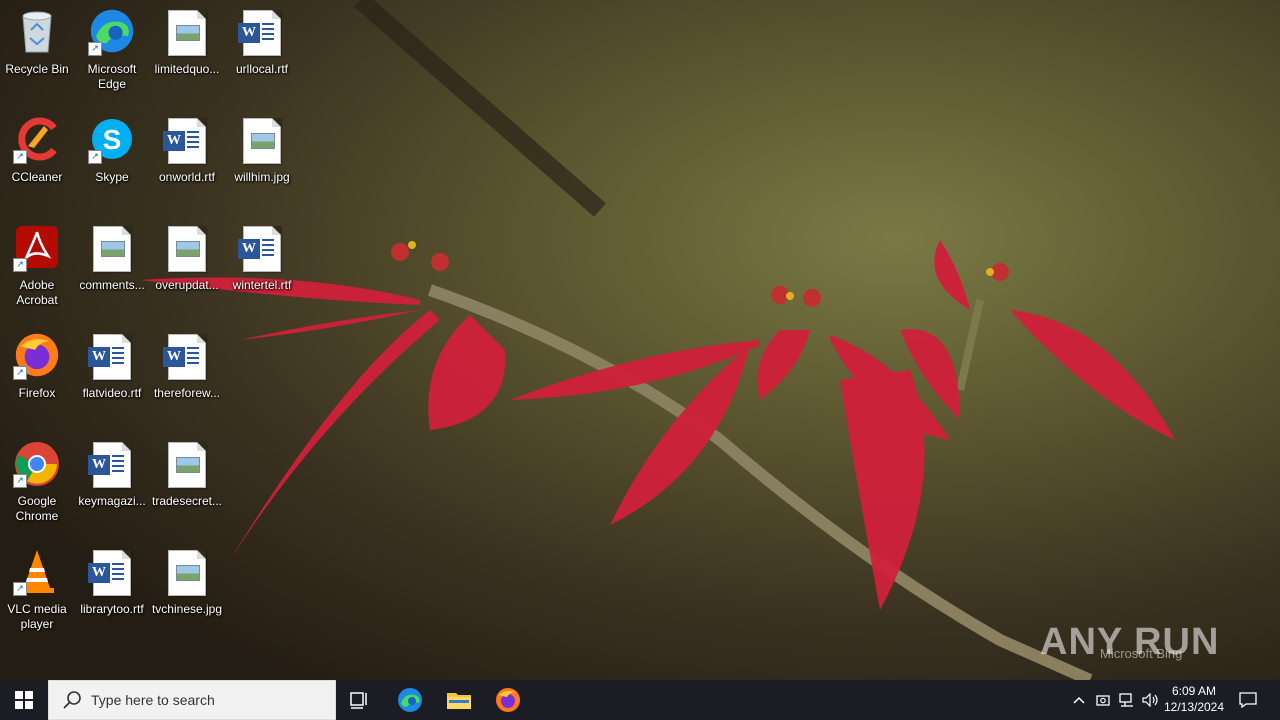 Image resolution: width=1280 pixels, height=720 pixels. Describe the element at coordinates (261, 69) in the screenshot. I see `desktop-icon-label: urllocal.rtf` at that location.